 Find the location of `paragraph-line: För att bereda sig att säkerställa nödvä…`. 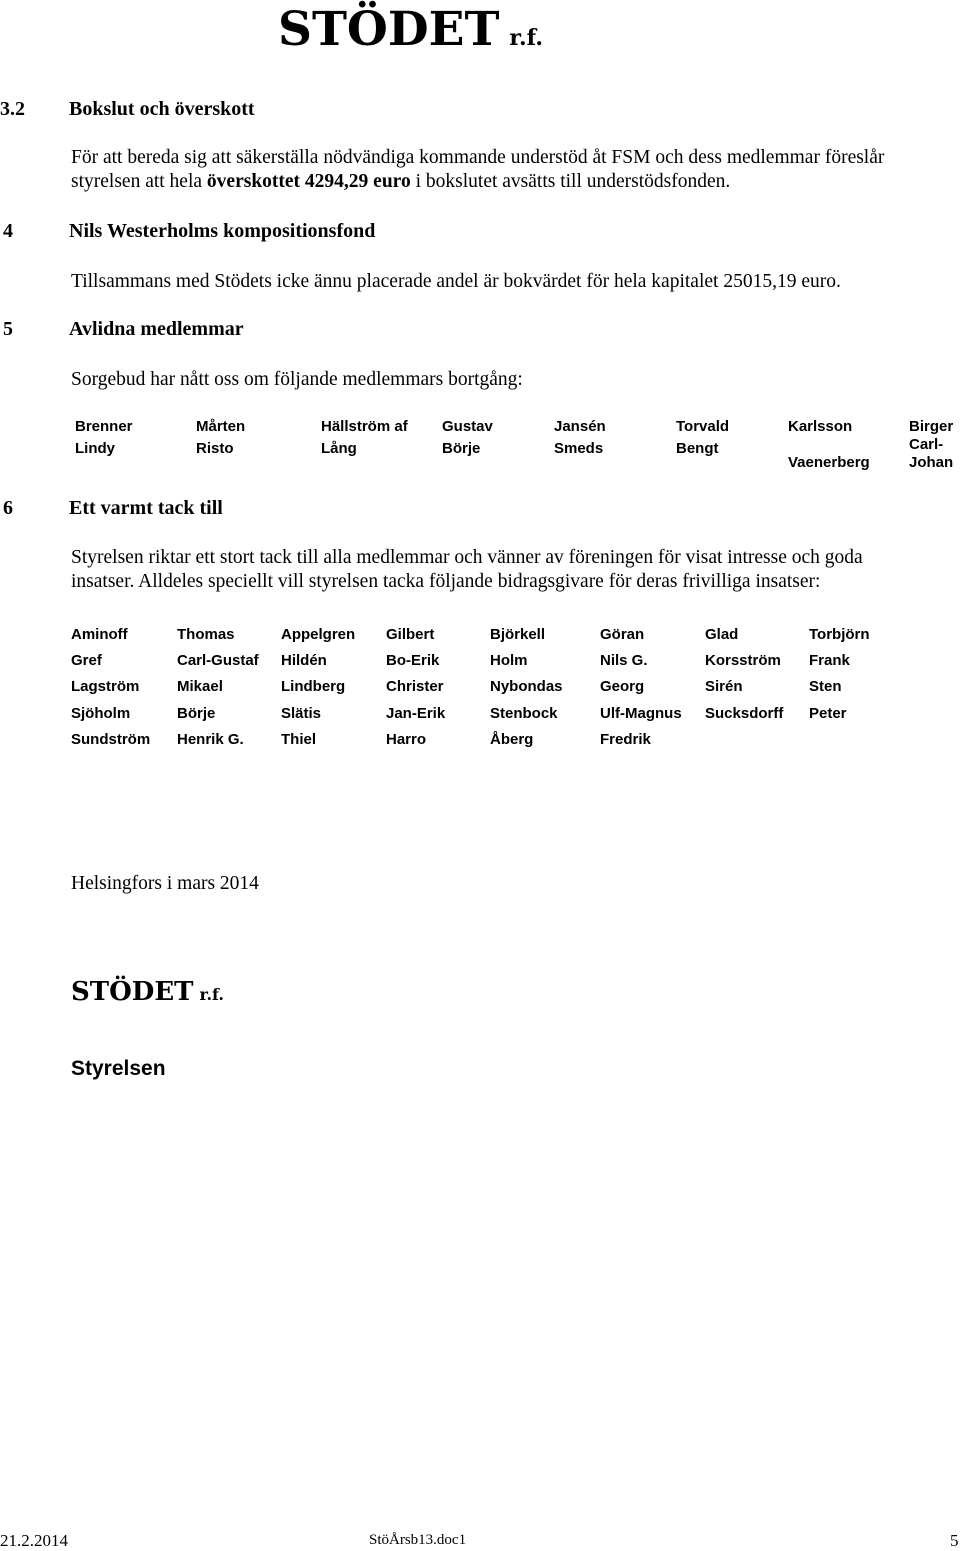

paragraph-line: För att bereda sig att säkerställa nödvä… is located at coordinates (478, 157).